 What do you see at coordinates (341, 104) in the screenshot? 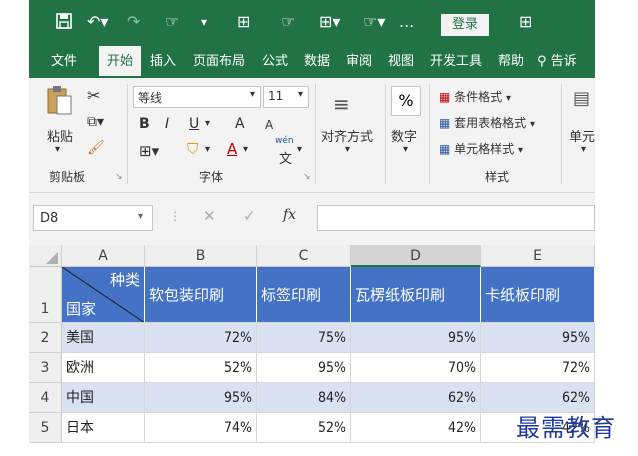
I see `align-icon: ≡` at bounding box center [341, 104].